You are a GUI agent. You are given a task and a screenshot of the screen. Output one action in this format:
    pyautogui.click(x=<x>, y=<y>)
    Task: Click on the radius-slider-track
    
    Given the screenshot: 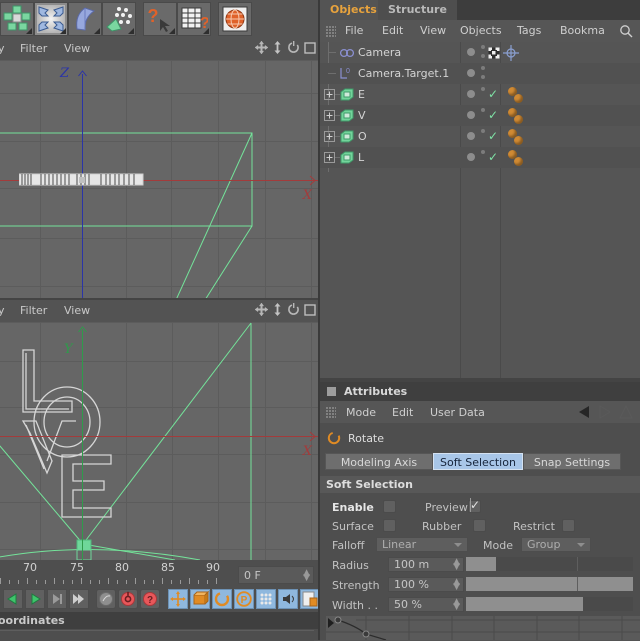 What is the action you would take?
    pyautogui.click(x=549, y=564)
    